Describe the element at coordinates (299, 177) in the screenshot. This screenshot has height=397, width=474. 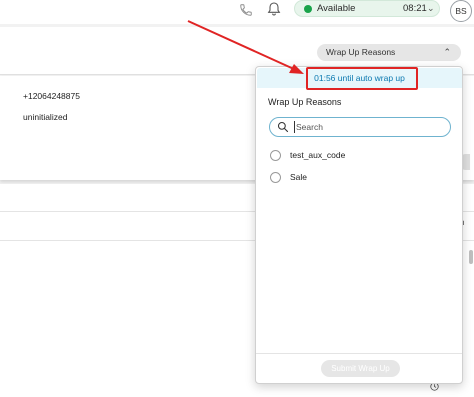
I see `wrap-up-option-label: Sale` at that location.